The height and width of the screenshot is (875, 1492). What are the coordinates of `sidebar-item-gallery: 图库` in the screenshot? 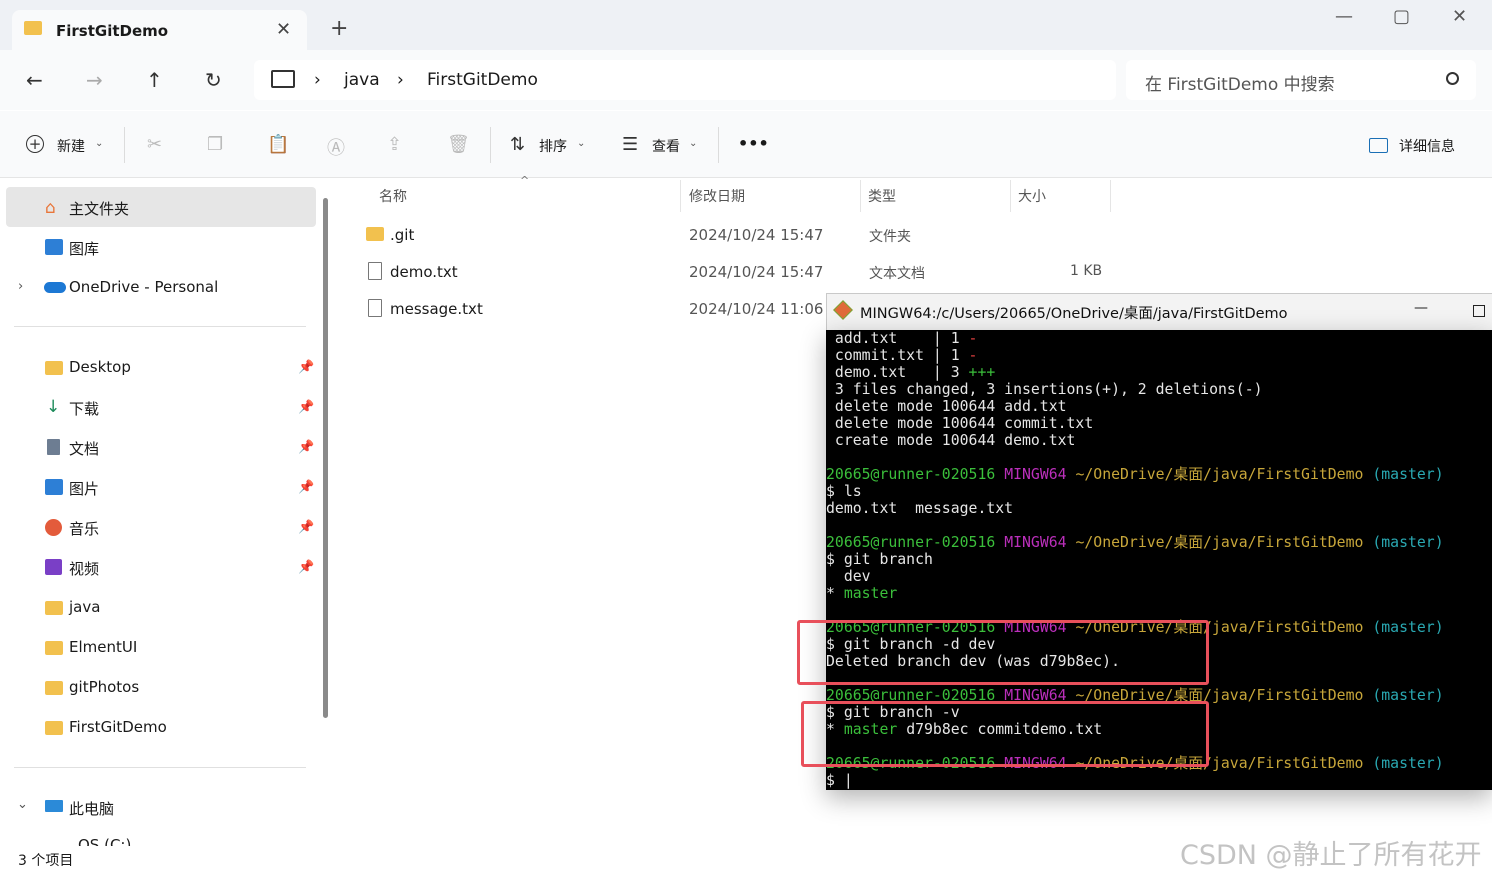 It's located at (84, 248).